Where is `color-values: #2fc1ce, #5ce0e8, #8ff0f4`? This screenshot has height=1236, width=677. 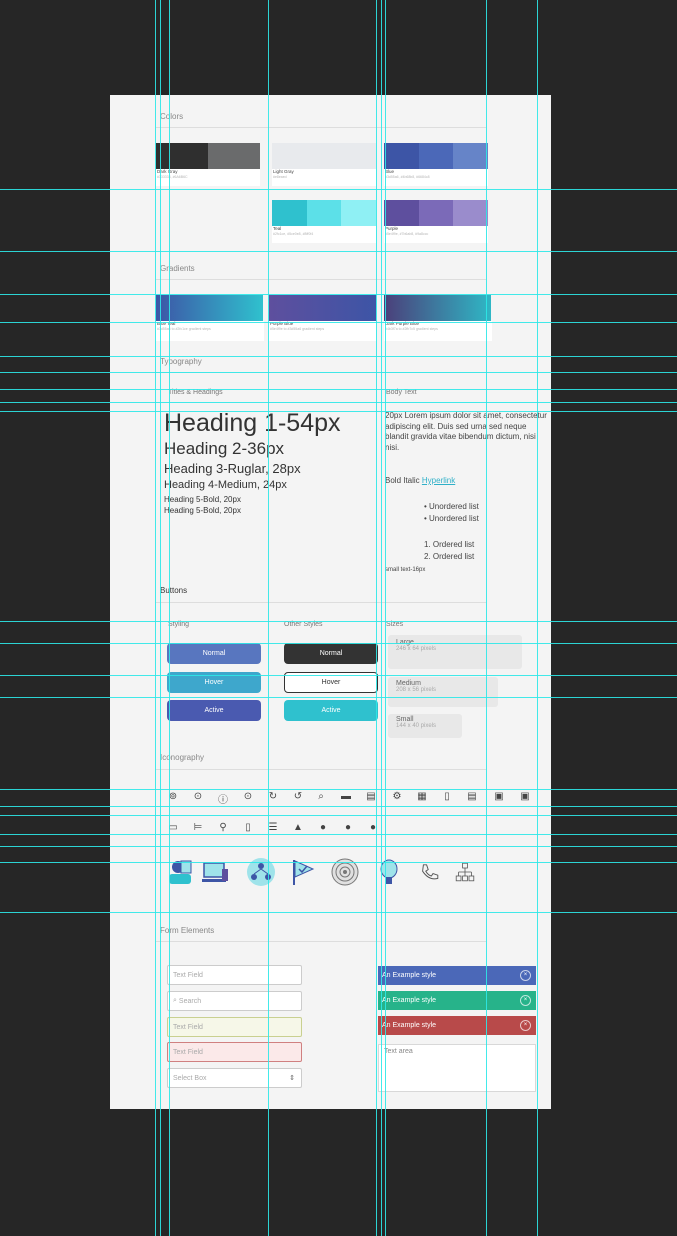 color-values: #2fc1ce, #5ce0e8, #8ff0f4 is located at coordinates (293, 234).